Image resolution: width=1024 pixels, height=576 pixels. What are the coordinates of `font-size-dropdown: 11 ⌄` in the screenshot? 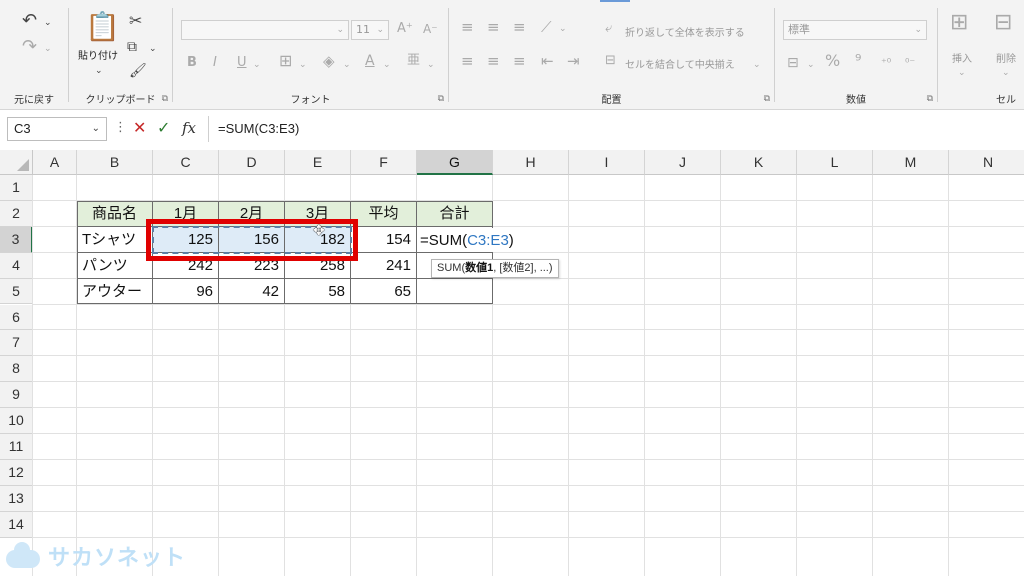 It's located at (370, 30).